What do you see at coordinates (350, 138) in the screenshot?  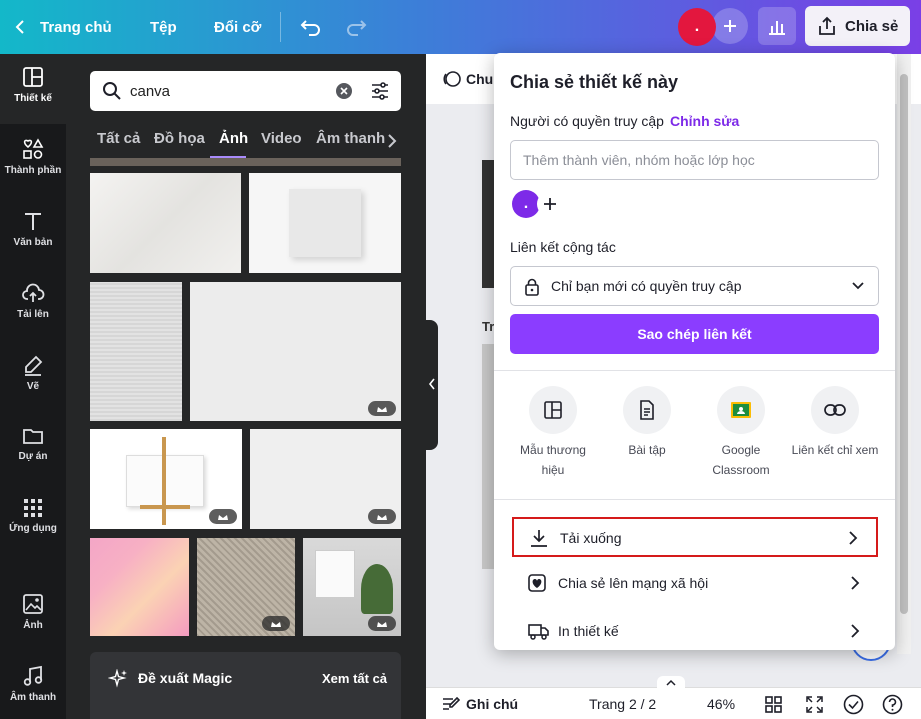 I see `tab-audio: Âm thanh` at bounding box center [350, 138].